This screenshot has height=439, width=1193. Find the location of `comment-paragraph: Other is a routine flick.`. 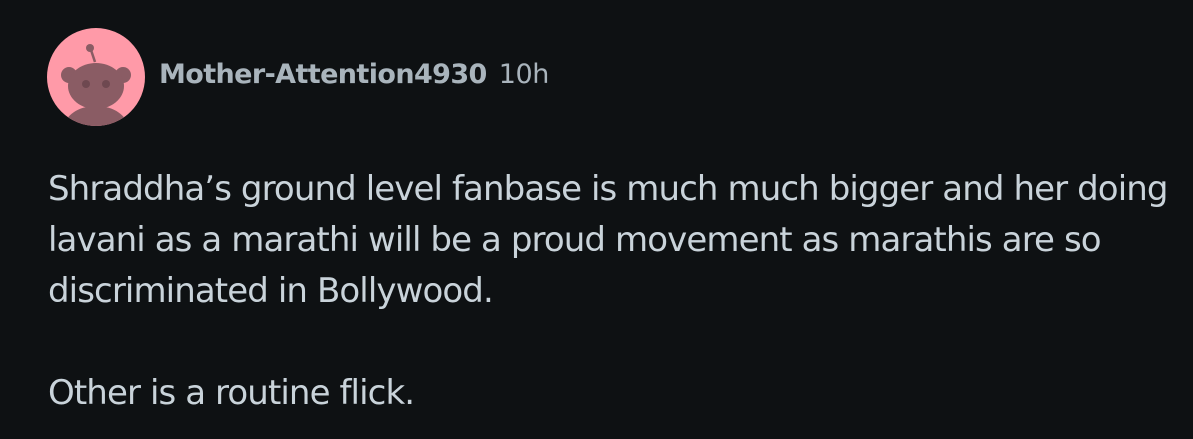

comment-paragraph: Other is a routine flick. is located at coordinates (231, 393).